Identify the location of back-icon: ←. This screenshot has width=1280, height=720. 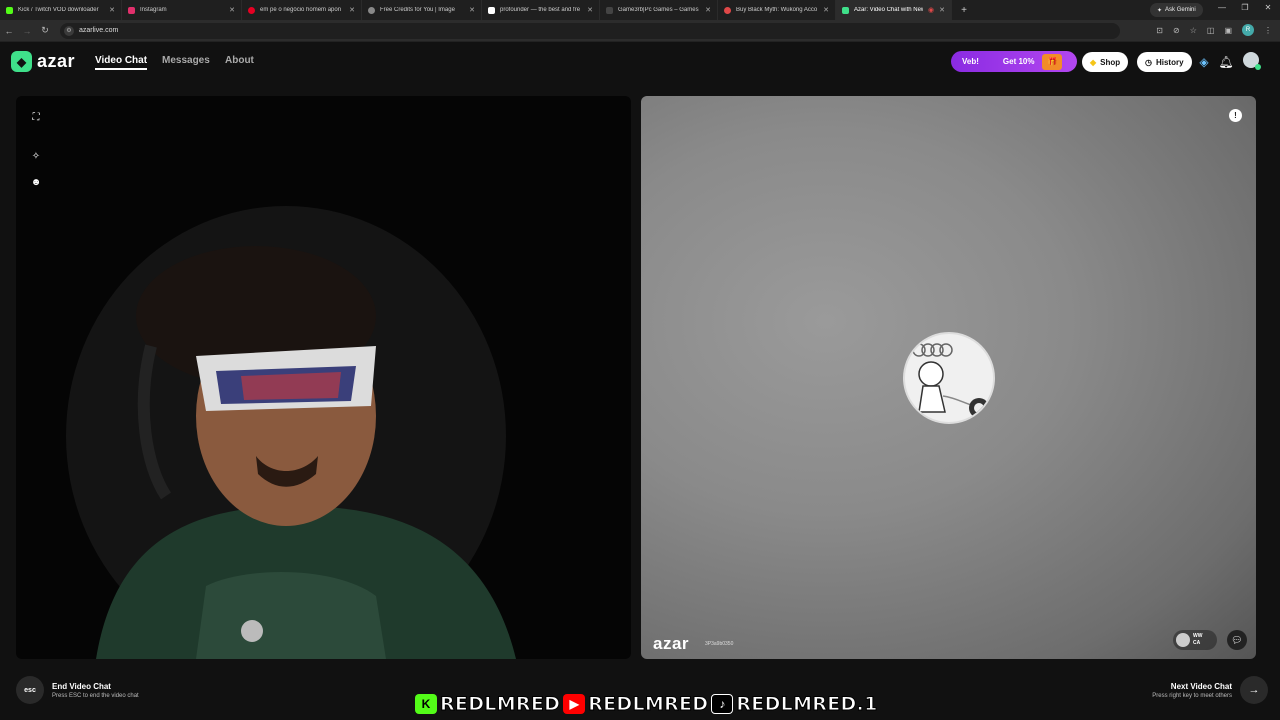
(9, 31).